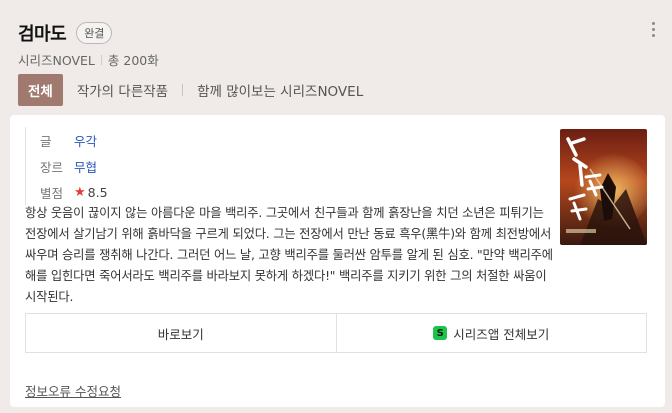 This screenshot has height=413, width=672. Describe the element at coordinates (80, 192) in the screenshot. I see `star-icon: ★` at that location.